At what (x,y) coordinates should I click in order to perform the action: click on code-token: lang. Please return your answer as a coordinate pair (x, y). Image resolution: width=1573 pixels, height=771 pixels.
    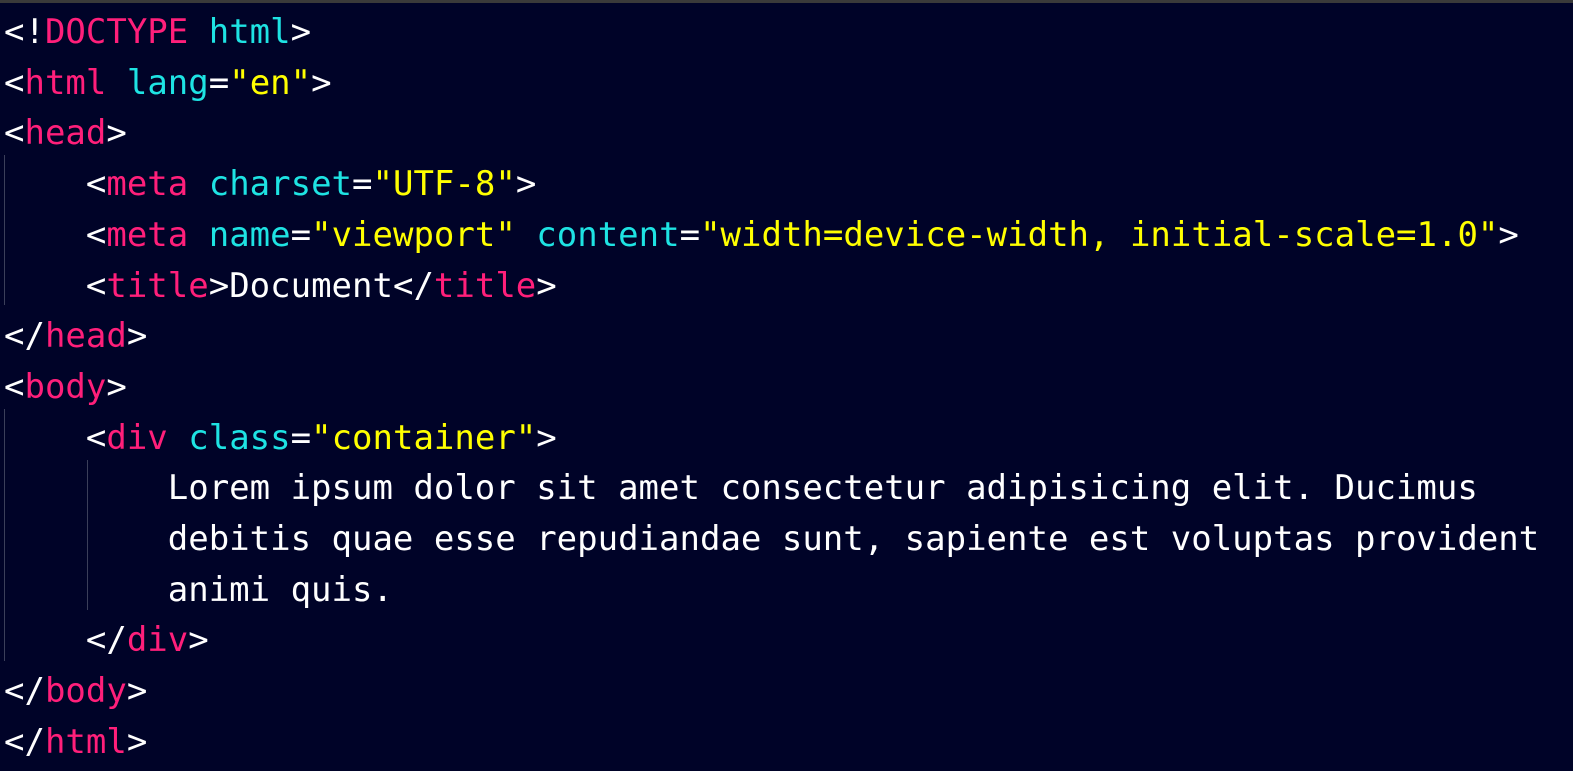
    Looking at the image, I should click on (167, 82).